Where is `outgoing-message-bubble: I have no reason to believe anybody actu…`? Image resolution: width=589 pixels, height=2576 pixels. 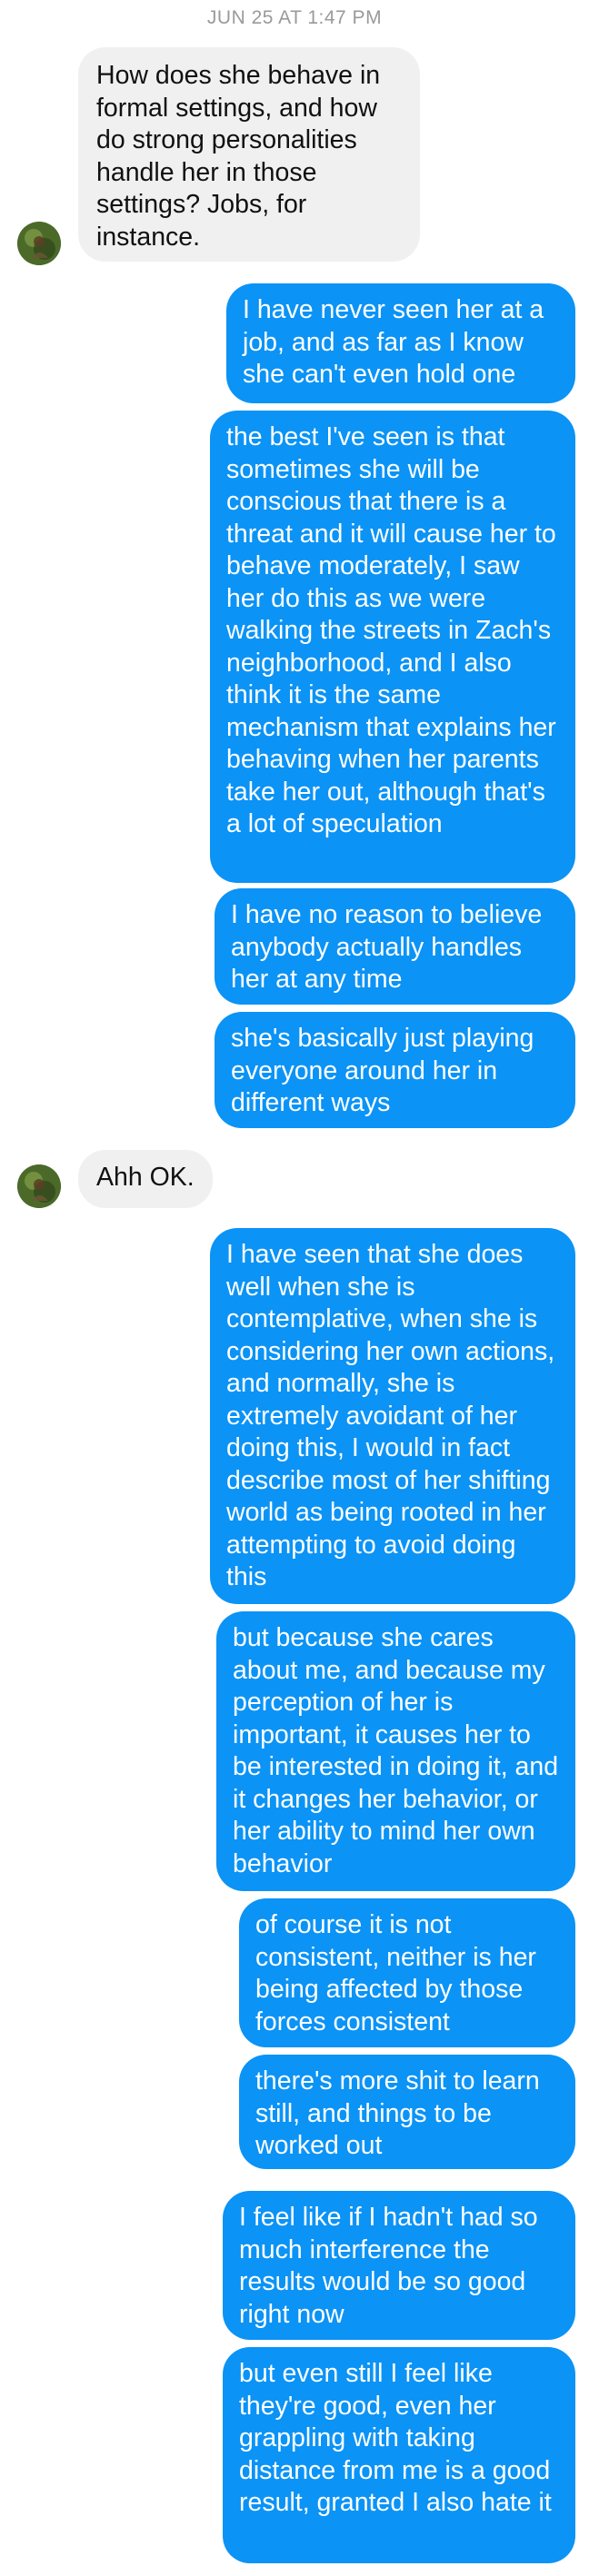 outgoing-message-bubble: I have no reason to believe anybody actu… is located at coordinates (395, 946).